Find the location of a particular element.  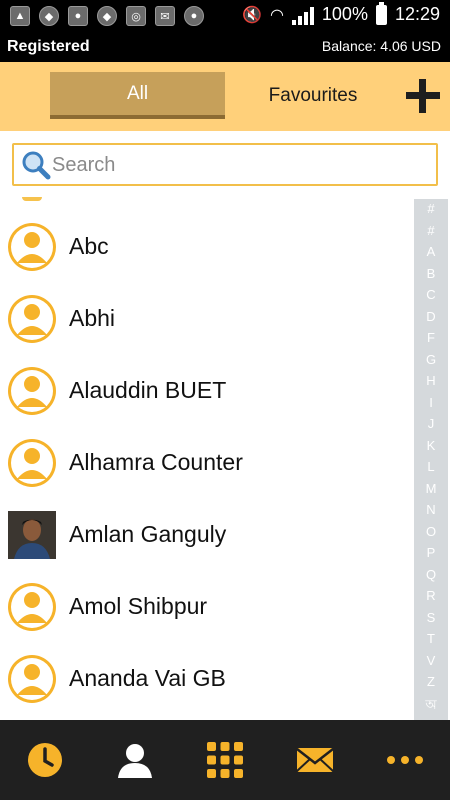

index-letter: O is located at coordinates (431, 531).